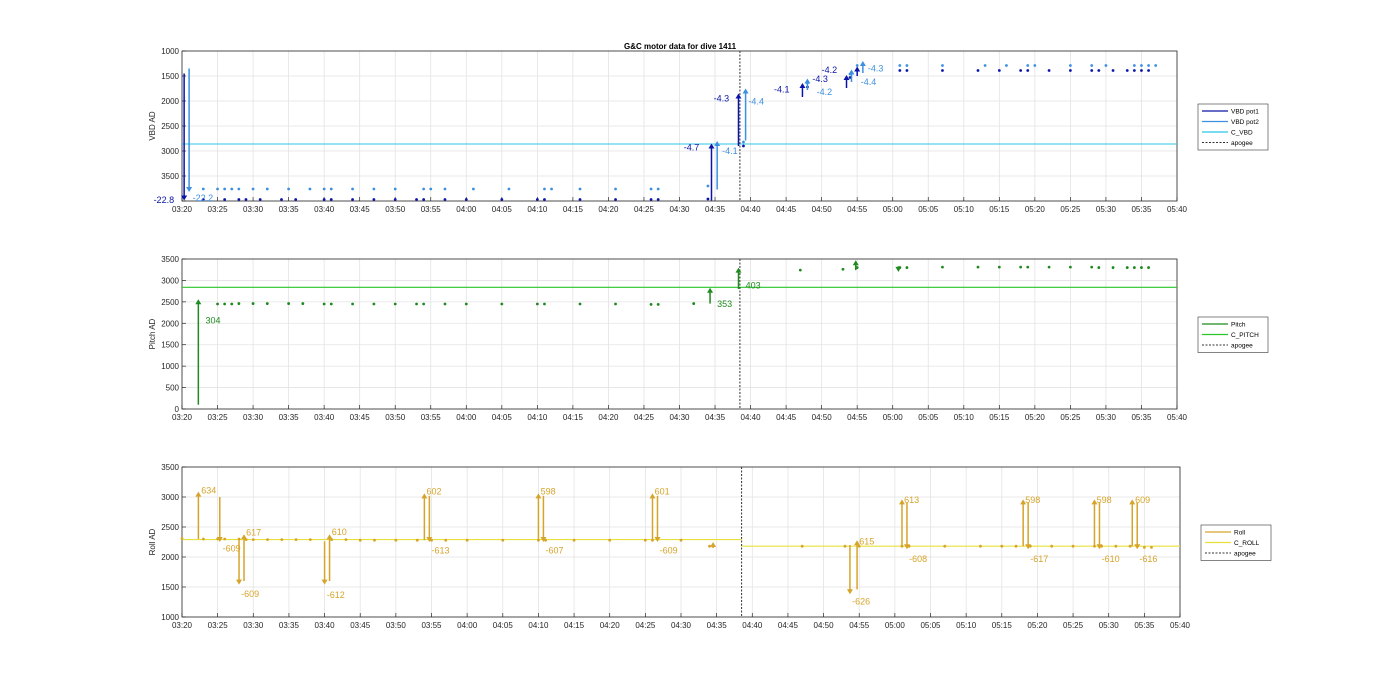  Describe the element at coordinates (253, 532) in the screenshot. I see `data-label: 617` at that location.